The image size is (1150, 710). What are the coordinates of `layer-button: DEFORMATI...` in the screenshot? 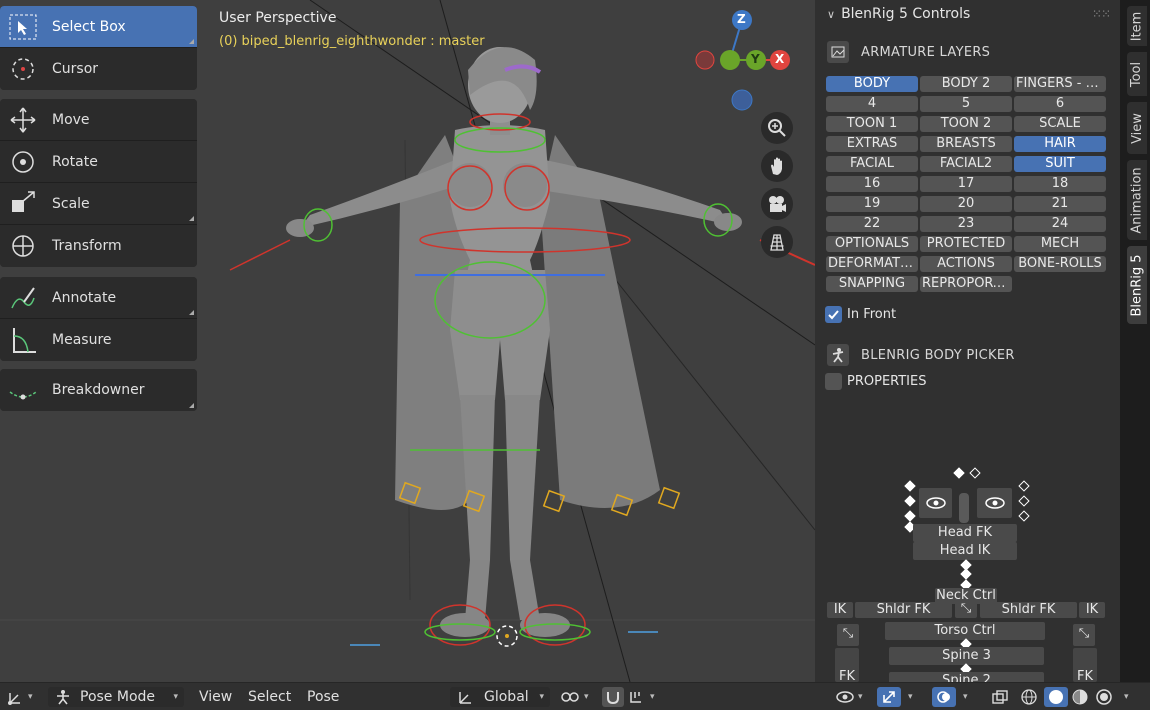 It's located at (872, 264).